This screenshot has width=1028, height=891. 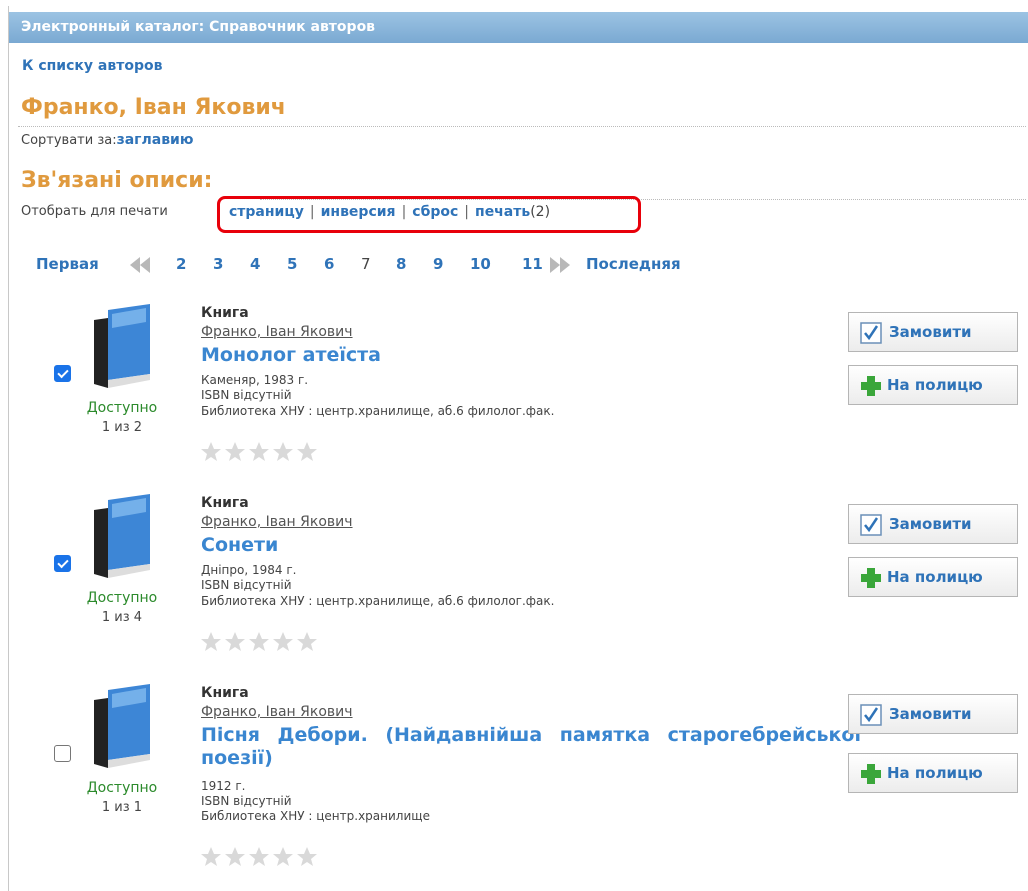 What do you see at coordinates (366, 264) in the screenshot?
I see `current-page: 7` at bounding box center [366, 264].